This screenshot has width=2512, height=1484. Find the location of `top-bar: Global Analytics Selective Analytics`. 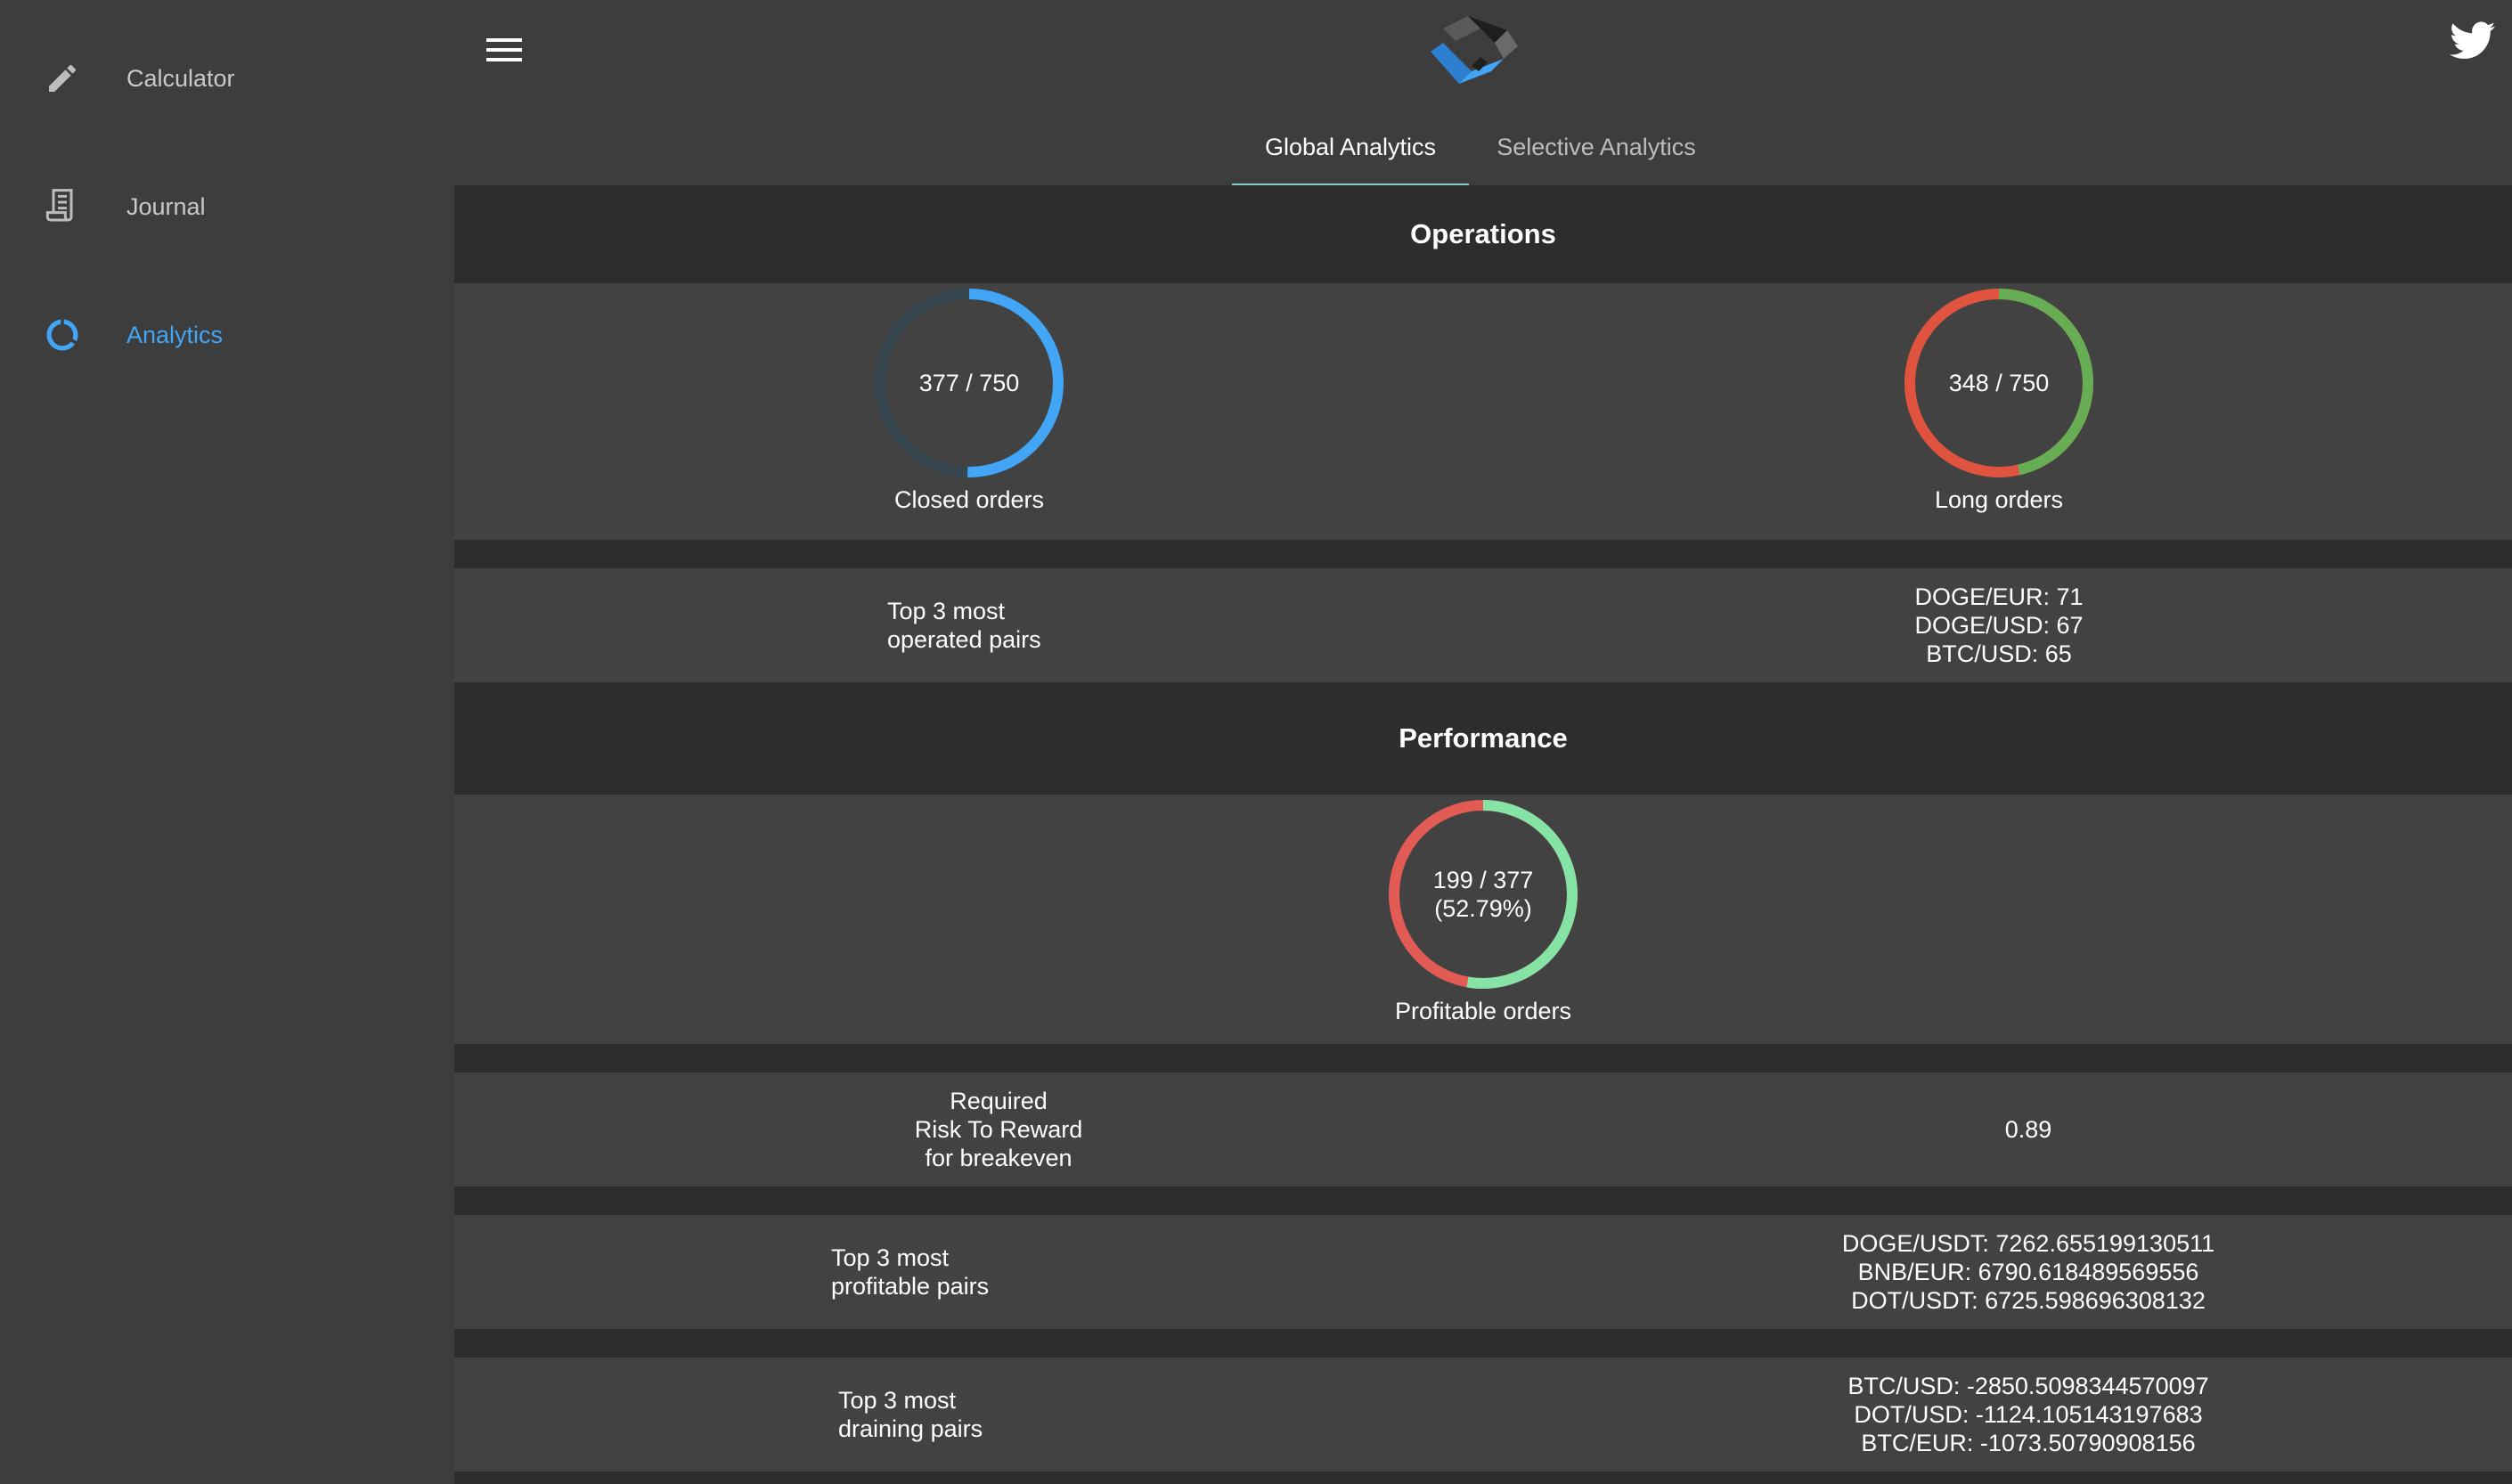

top-bar: Global Analytics Selective Analytics is located at coordinates (1483, 94).